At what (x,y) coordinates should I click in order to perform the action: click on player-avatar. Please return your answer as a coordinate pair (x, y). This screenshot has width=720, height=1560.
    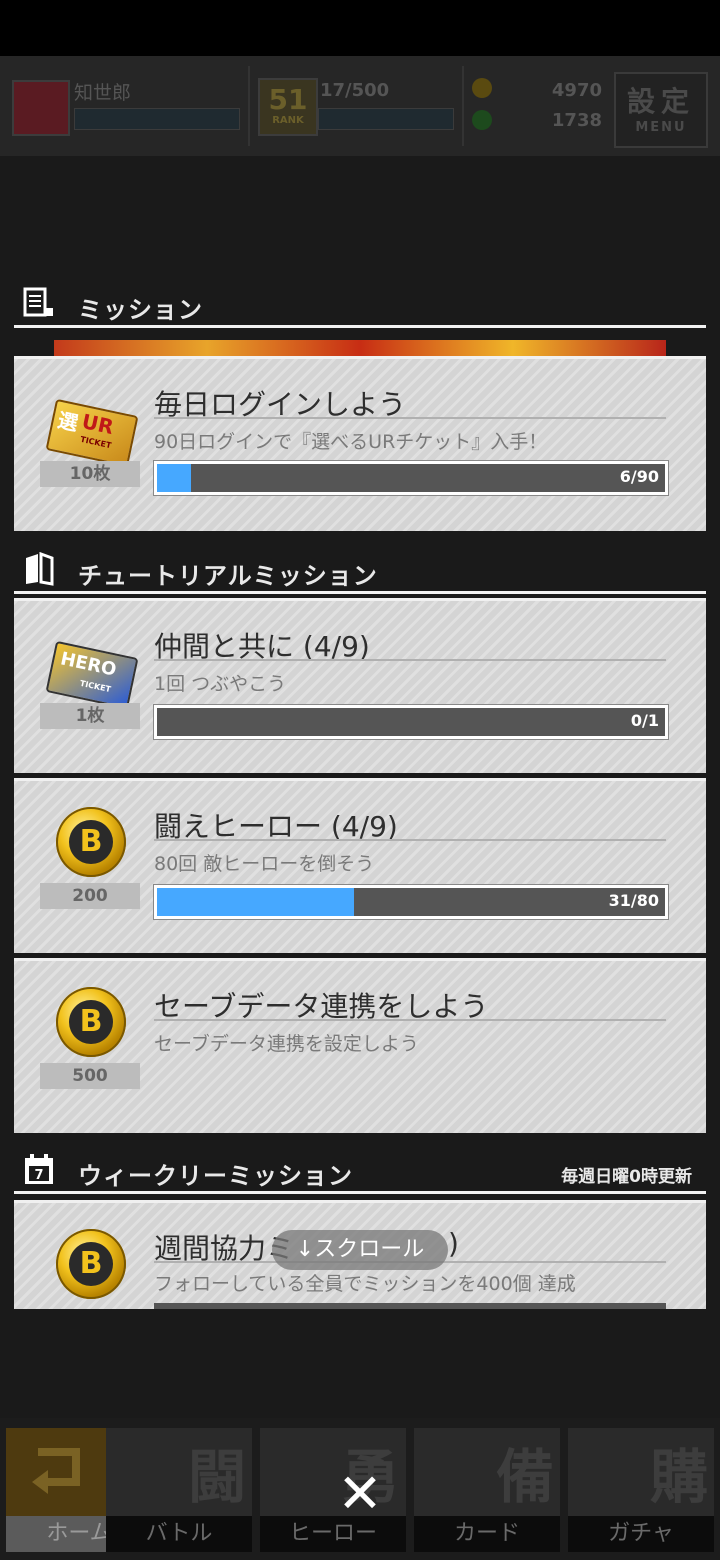
    Looking at the image, I should click on (41, 108).